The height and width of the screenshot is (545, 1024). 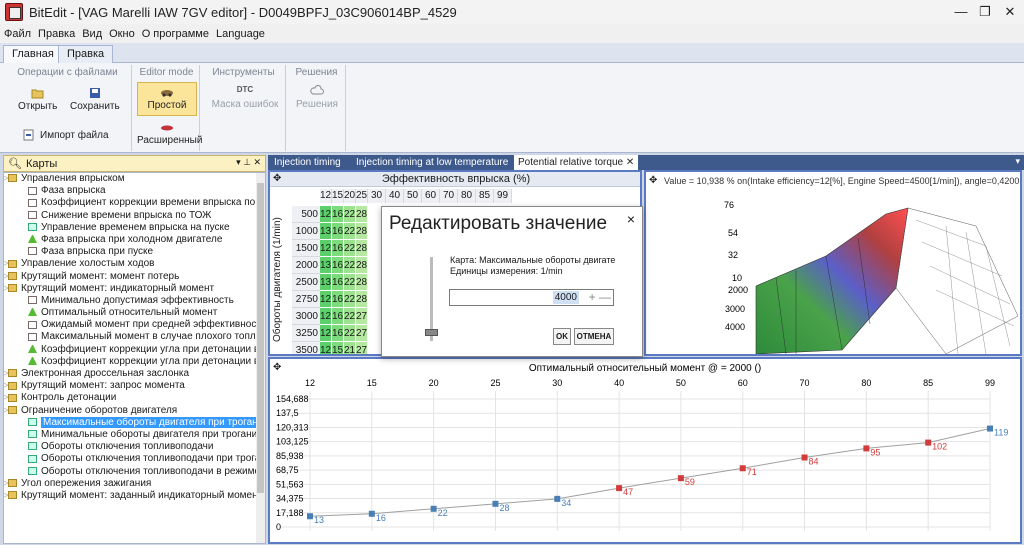 I want to click on tree-item: Минимально допустимая эффективность, so click(x=134, y=301).